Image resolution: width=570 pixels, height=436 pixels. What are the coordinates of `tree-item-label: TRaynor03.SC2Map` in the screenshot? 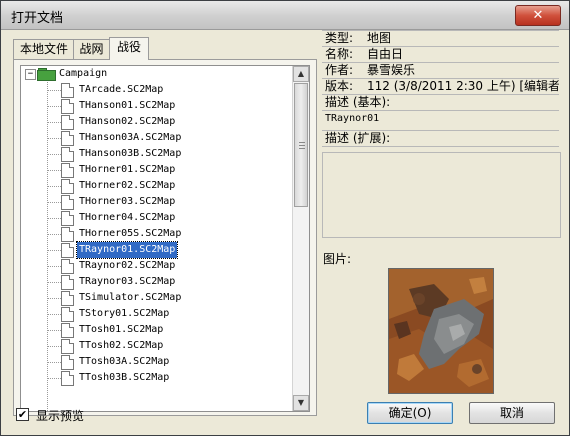 It's located at (127, 281).